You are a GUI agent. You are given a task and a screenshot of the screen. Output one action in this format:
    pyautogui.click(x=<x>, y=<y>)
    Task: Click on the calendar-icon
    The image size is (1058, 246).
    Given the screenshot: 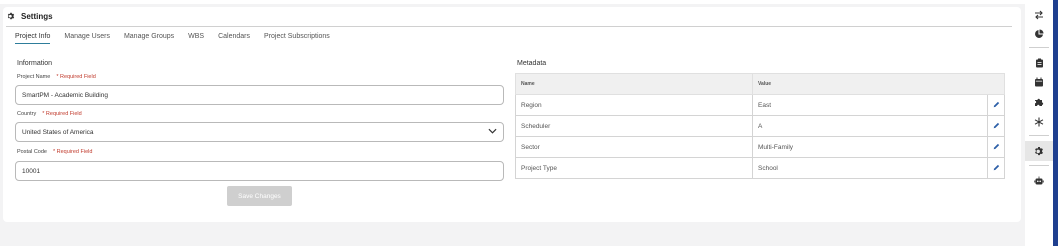 What is the action you would take?
    pyautogui.click(x=1039, y=82)
    